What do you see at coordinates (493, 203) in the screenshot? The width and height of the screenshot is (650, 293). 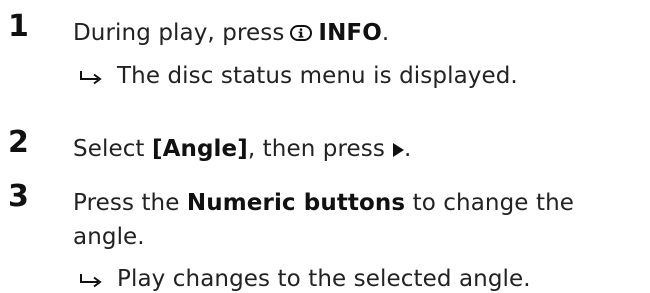 I see `step-3-text-post: to change the` at bounding box center [493, 203].